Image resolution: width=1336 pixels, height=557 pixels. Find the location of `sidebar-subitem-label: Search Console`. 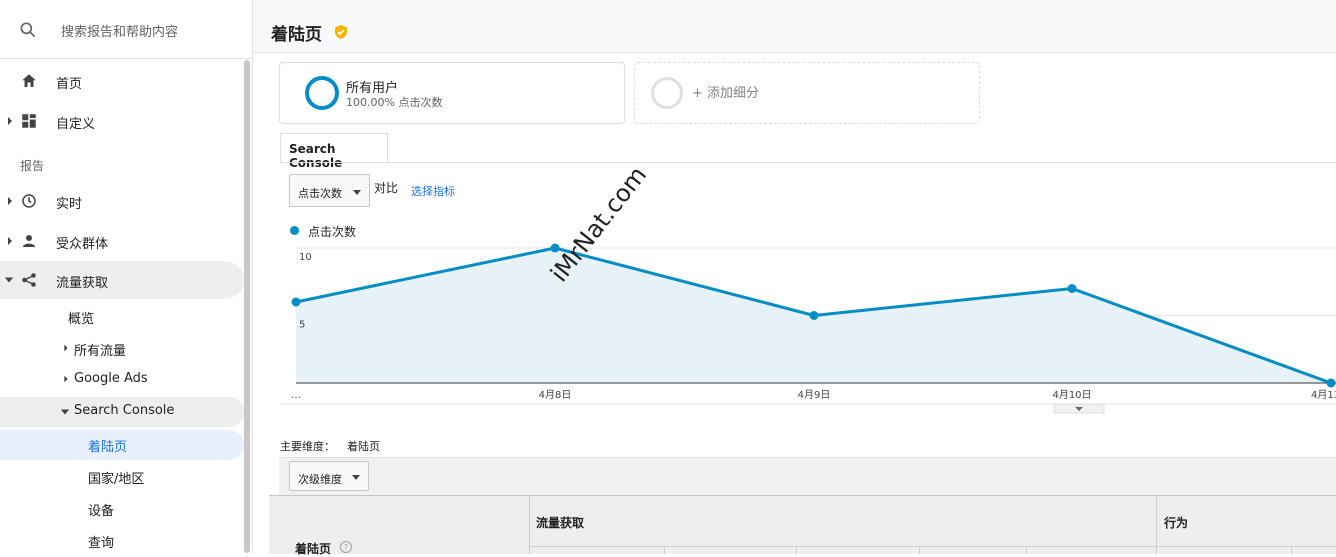

sidebar-subitem-label: Search Console is located at coordinates (124, 410).